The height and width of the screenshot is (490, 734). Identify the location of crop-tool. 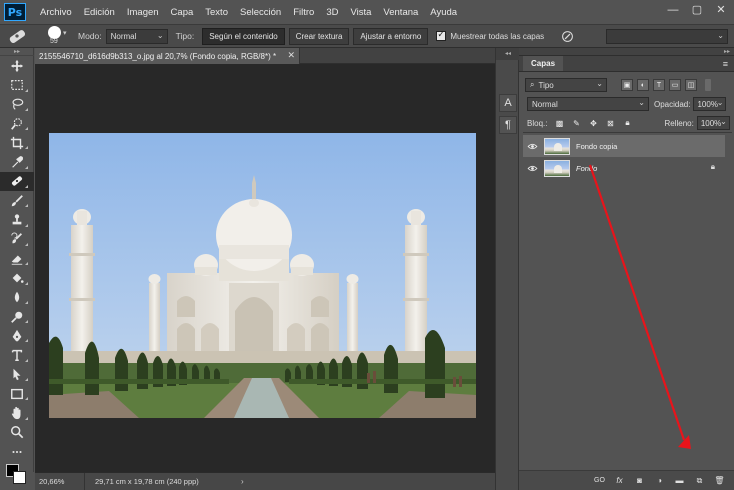
(17, 142).